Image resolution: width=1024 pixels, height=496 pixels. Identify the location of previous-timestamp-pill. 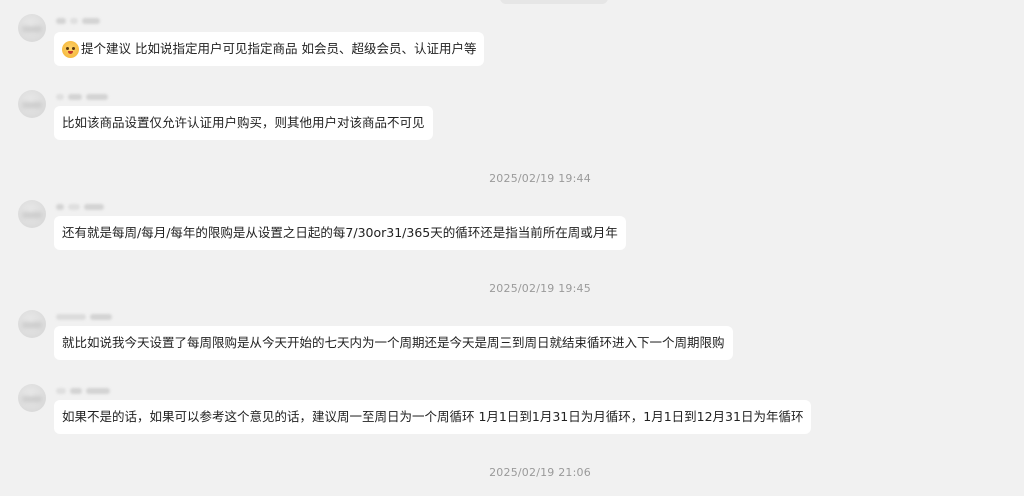
(554, 2).